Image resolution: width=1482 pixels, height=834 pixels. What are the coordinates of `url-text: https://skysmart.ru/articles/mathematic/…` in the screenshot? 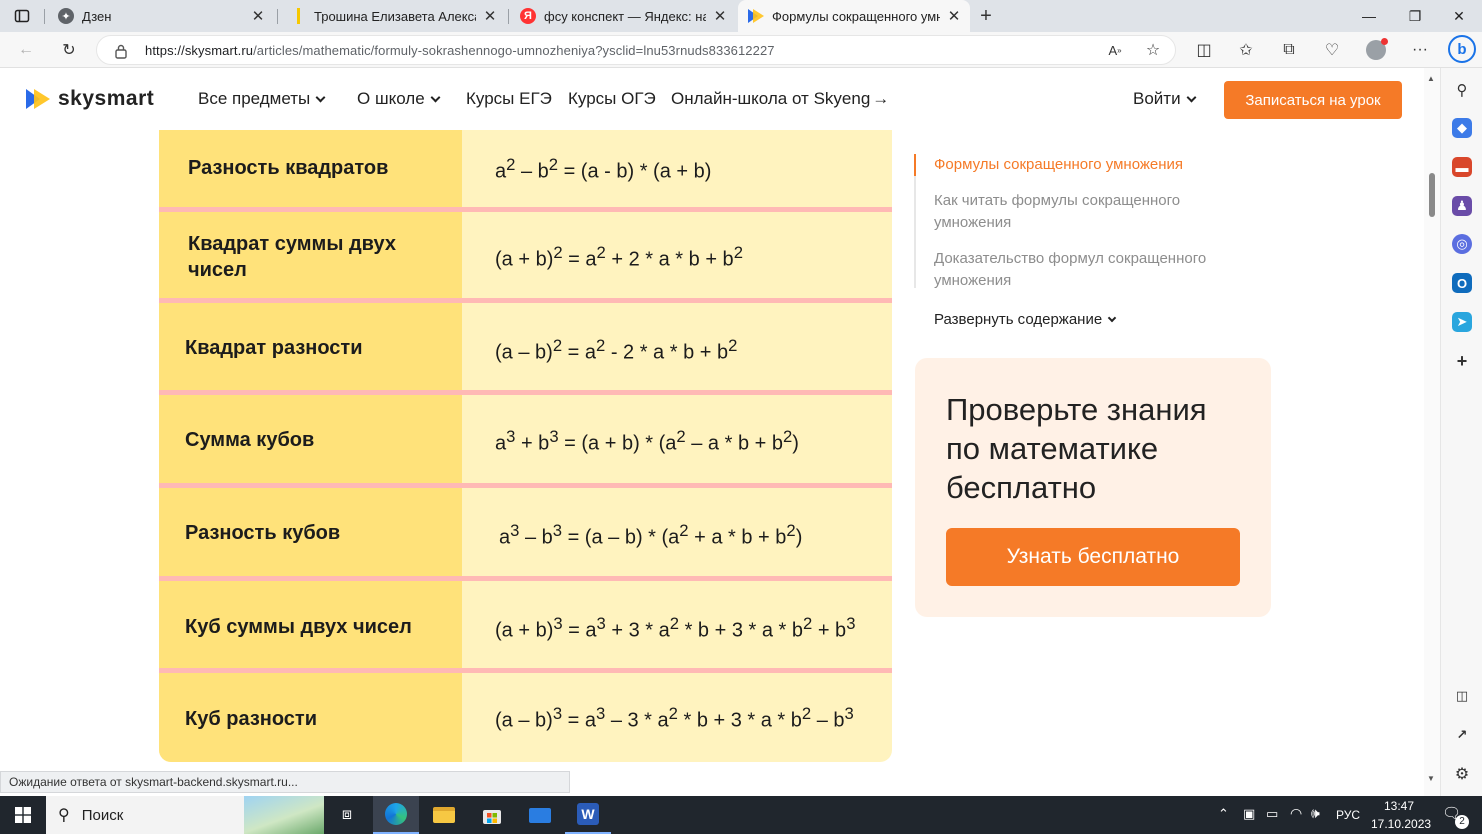 It's located at (460, 50).